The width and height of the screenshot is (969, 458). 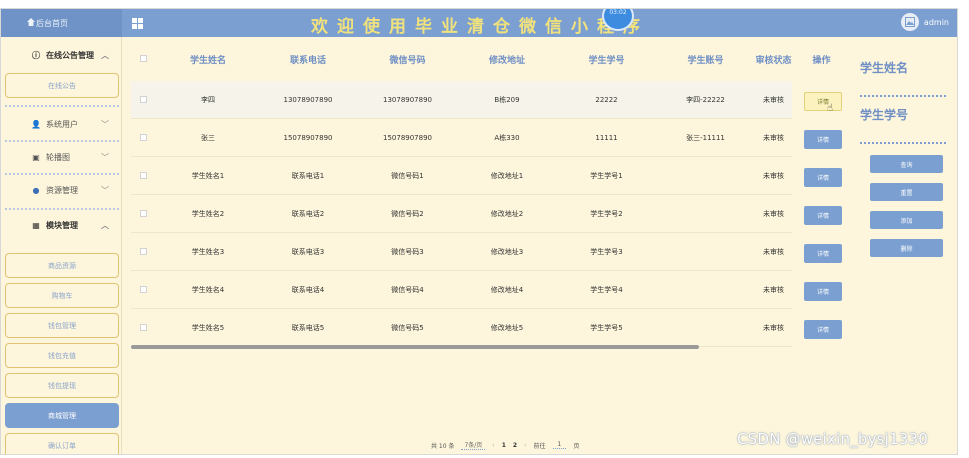 I want to click on menu-group-label: 轮播图, so click(x=58, y=157).